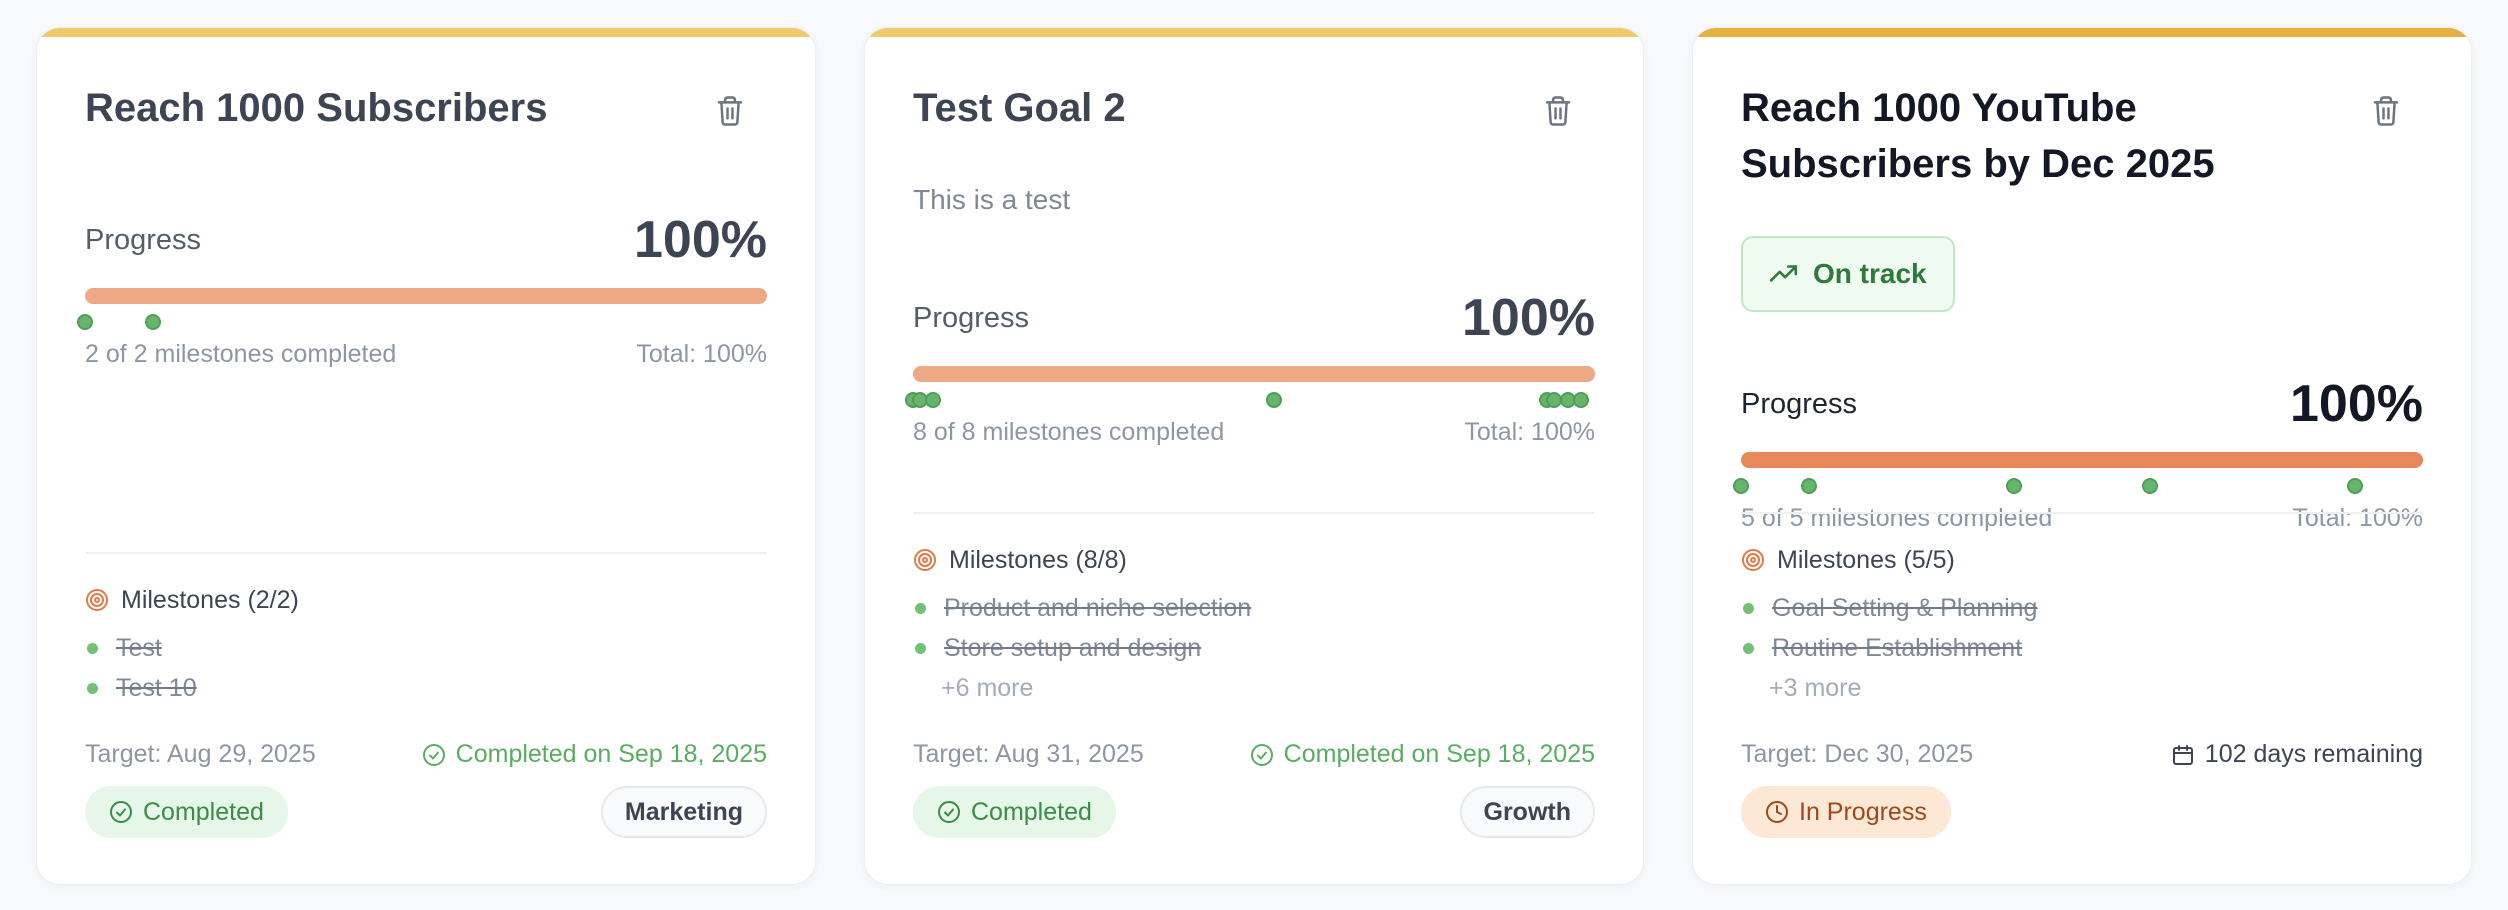 Image resolution: width=2508 pixels, height=910 pixels. I want to click on status-badge: In Progress, so click(1846, 812).